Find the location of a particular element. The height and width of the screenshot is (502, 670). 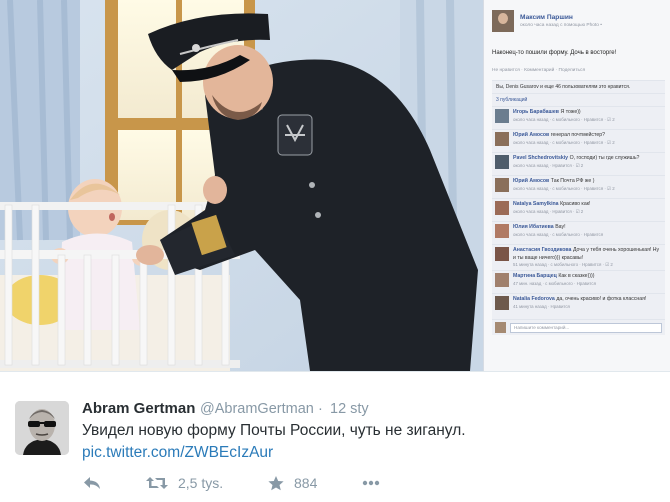

tweet-timestamp: 12 sty is located at coordinates (349, 409).